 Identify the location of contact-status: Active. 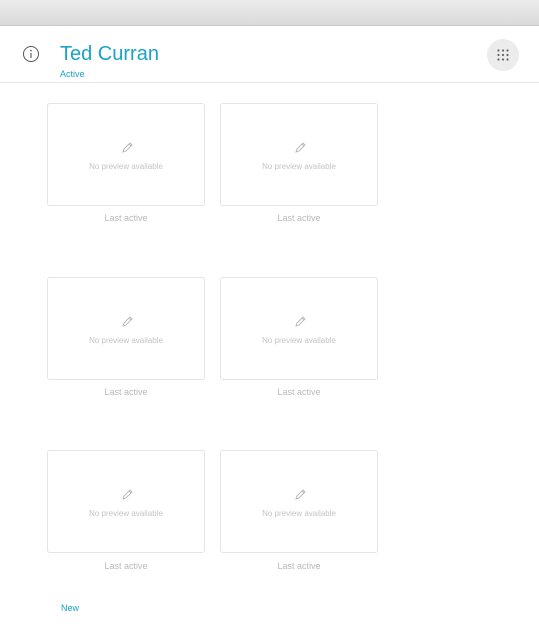
(72, 74).